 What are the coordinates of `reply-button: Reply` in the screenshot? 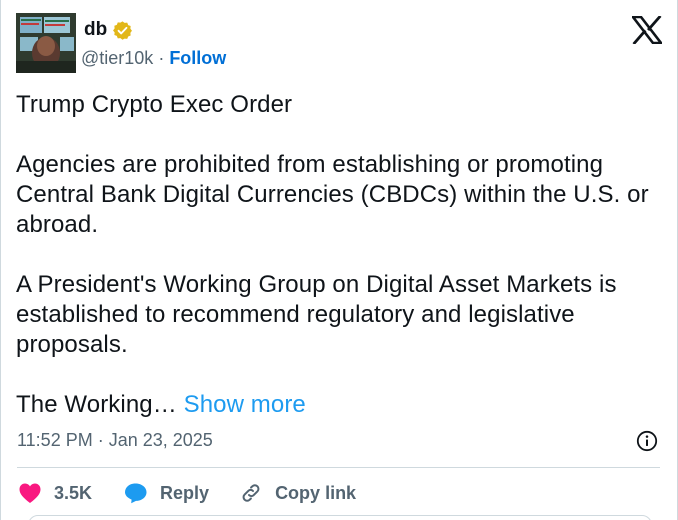 It's located at (166, 493).